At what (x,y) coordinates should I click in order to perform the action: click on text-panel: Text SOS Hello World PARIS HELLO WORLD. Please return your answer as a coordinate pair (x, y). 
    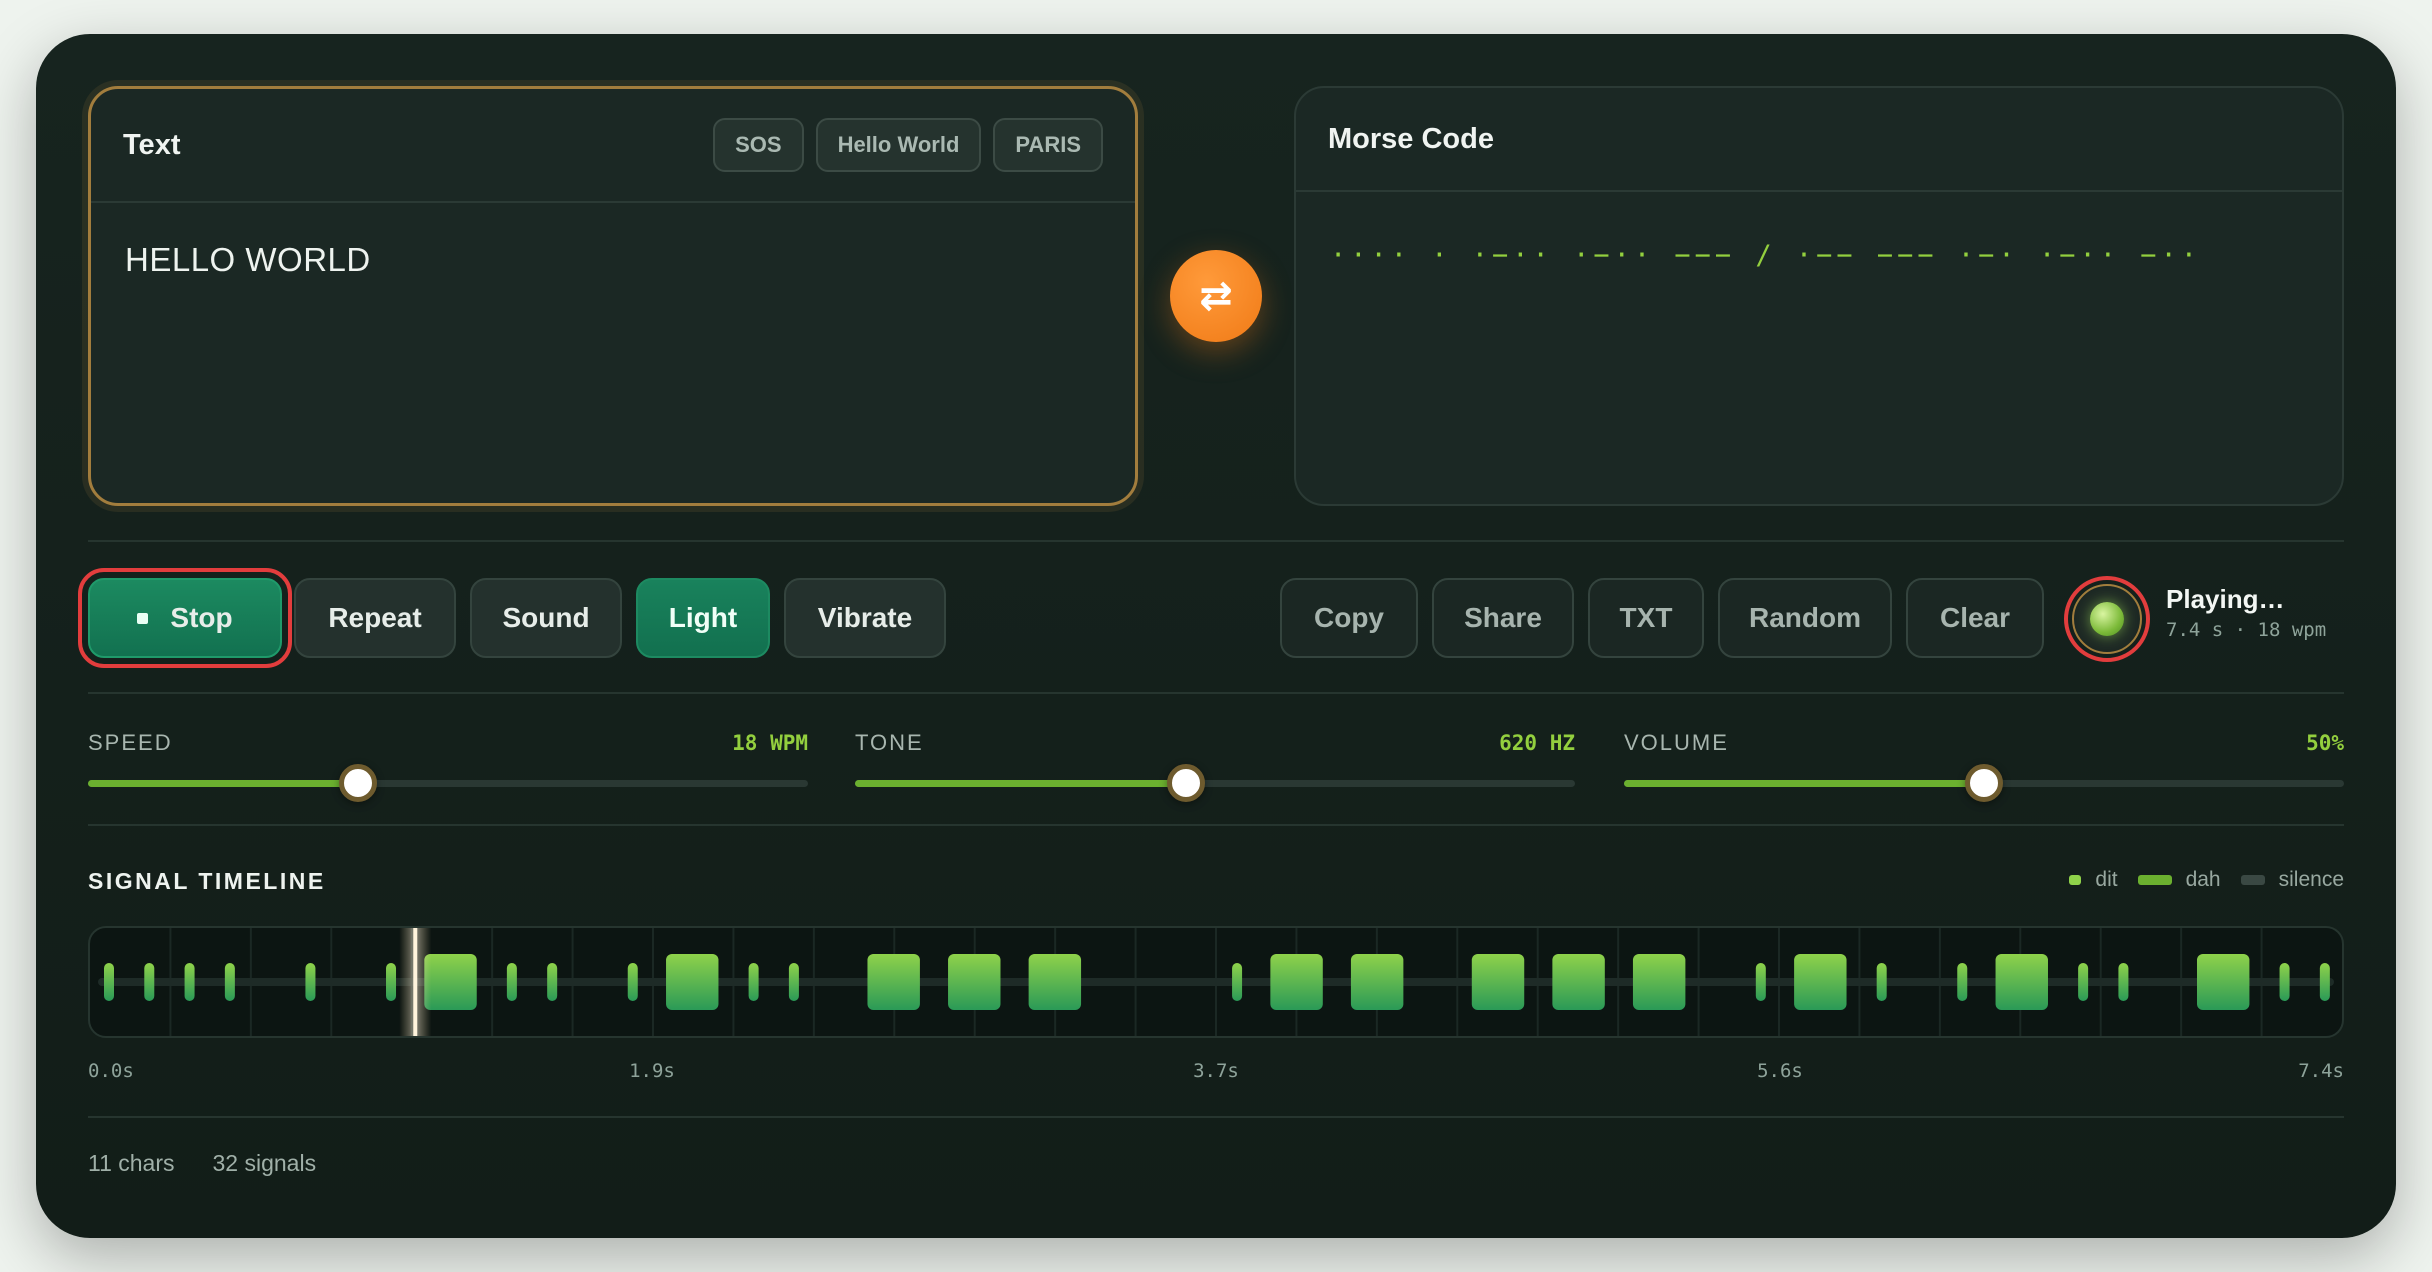
    Looking at the image, I should click on (613, 296).